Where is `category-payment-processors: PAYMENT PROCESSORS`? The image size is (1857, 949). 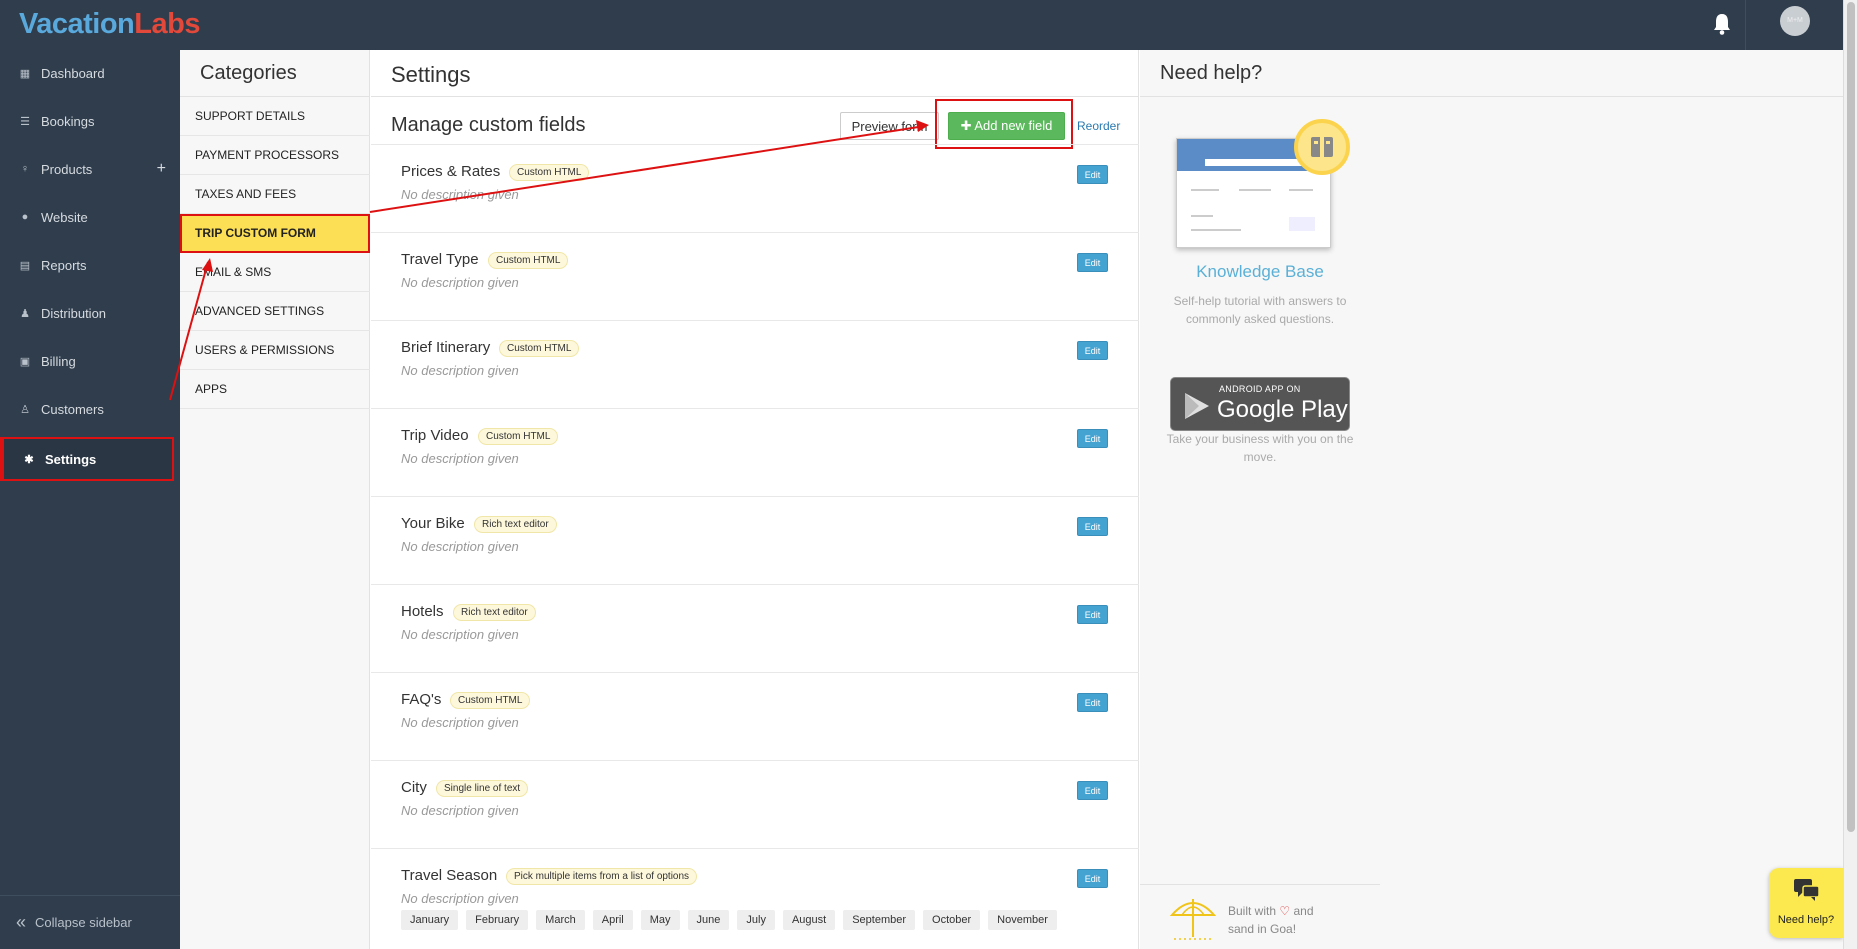 category-payment-processors: PAYMENT PROCESSORS is located at coordinates (275, 155).